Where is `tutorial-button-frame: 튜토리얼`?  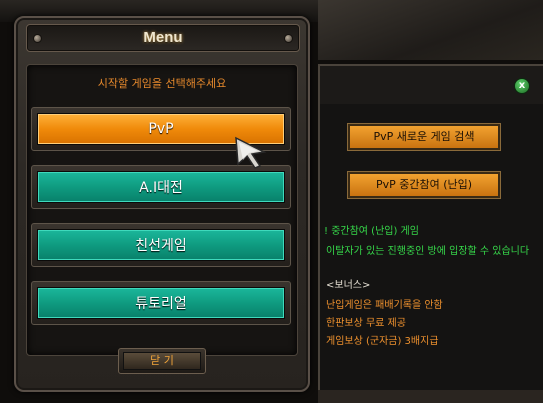 tutorial-button-frame: 튜토리얼 is located at coordinates (161, 303).